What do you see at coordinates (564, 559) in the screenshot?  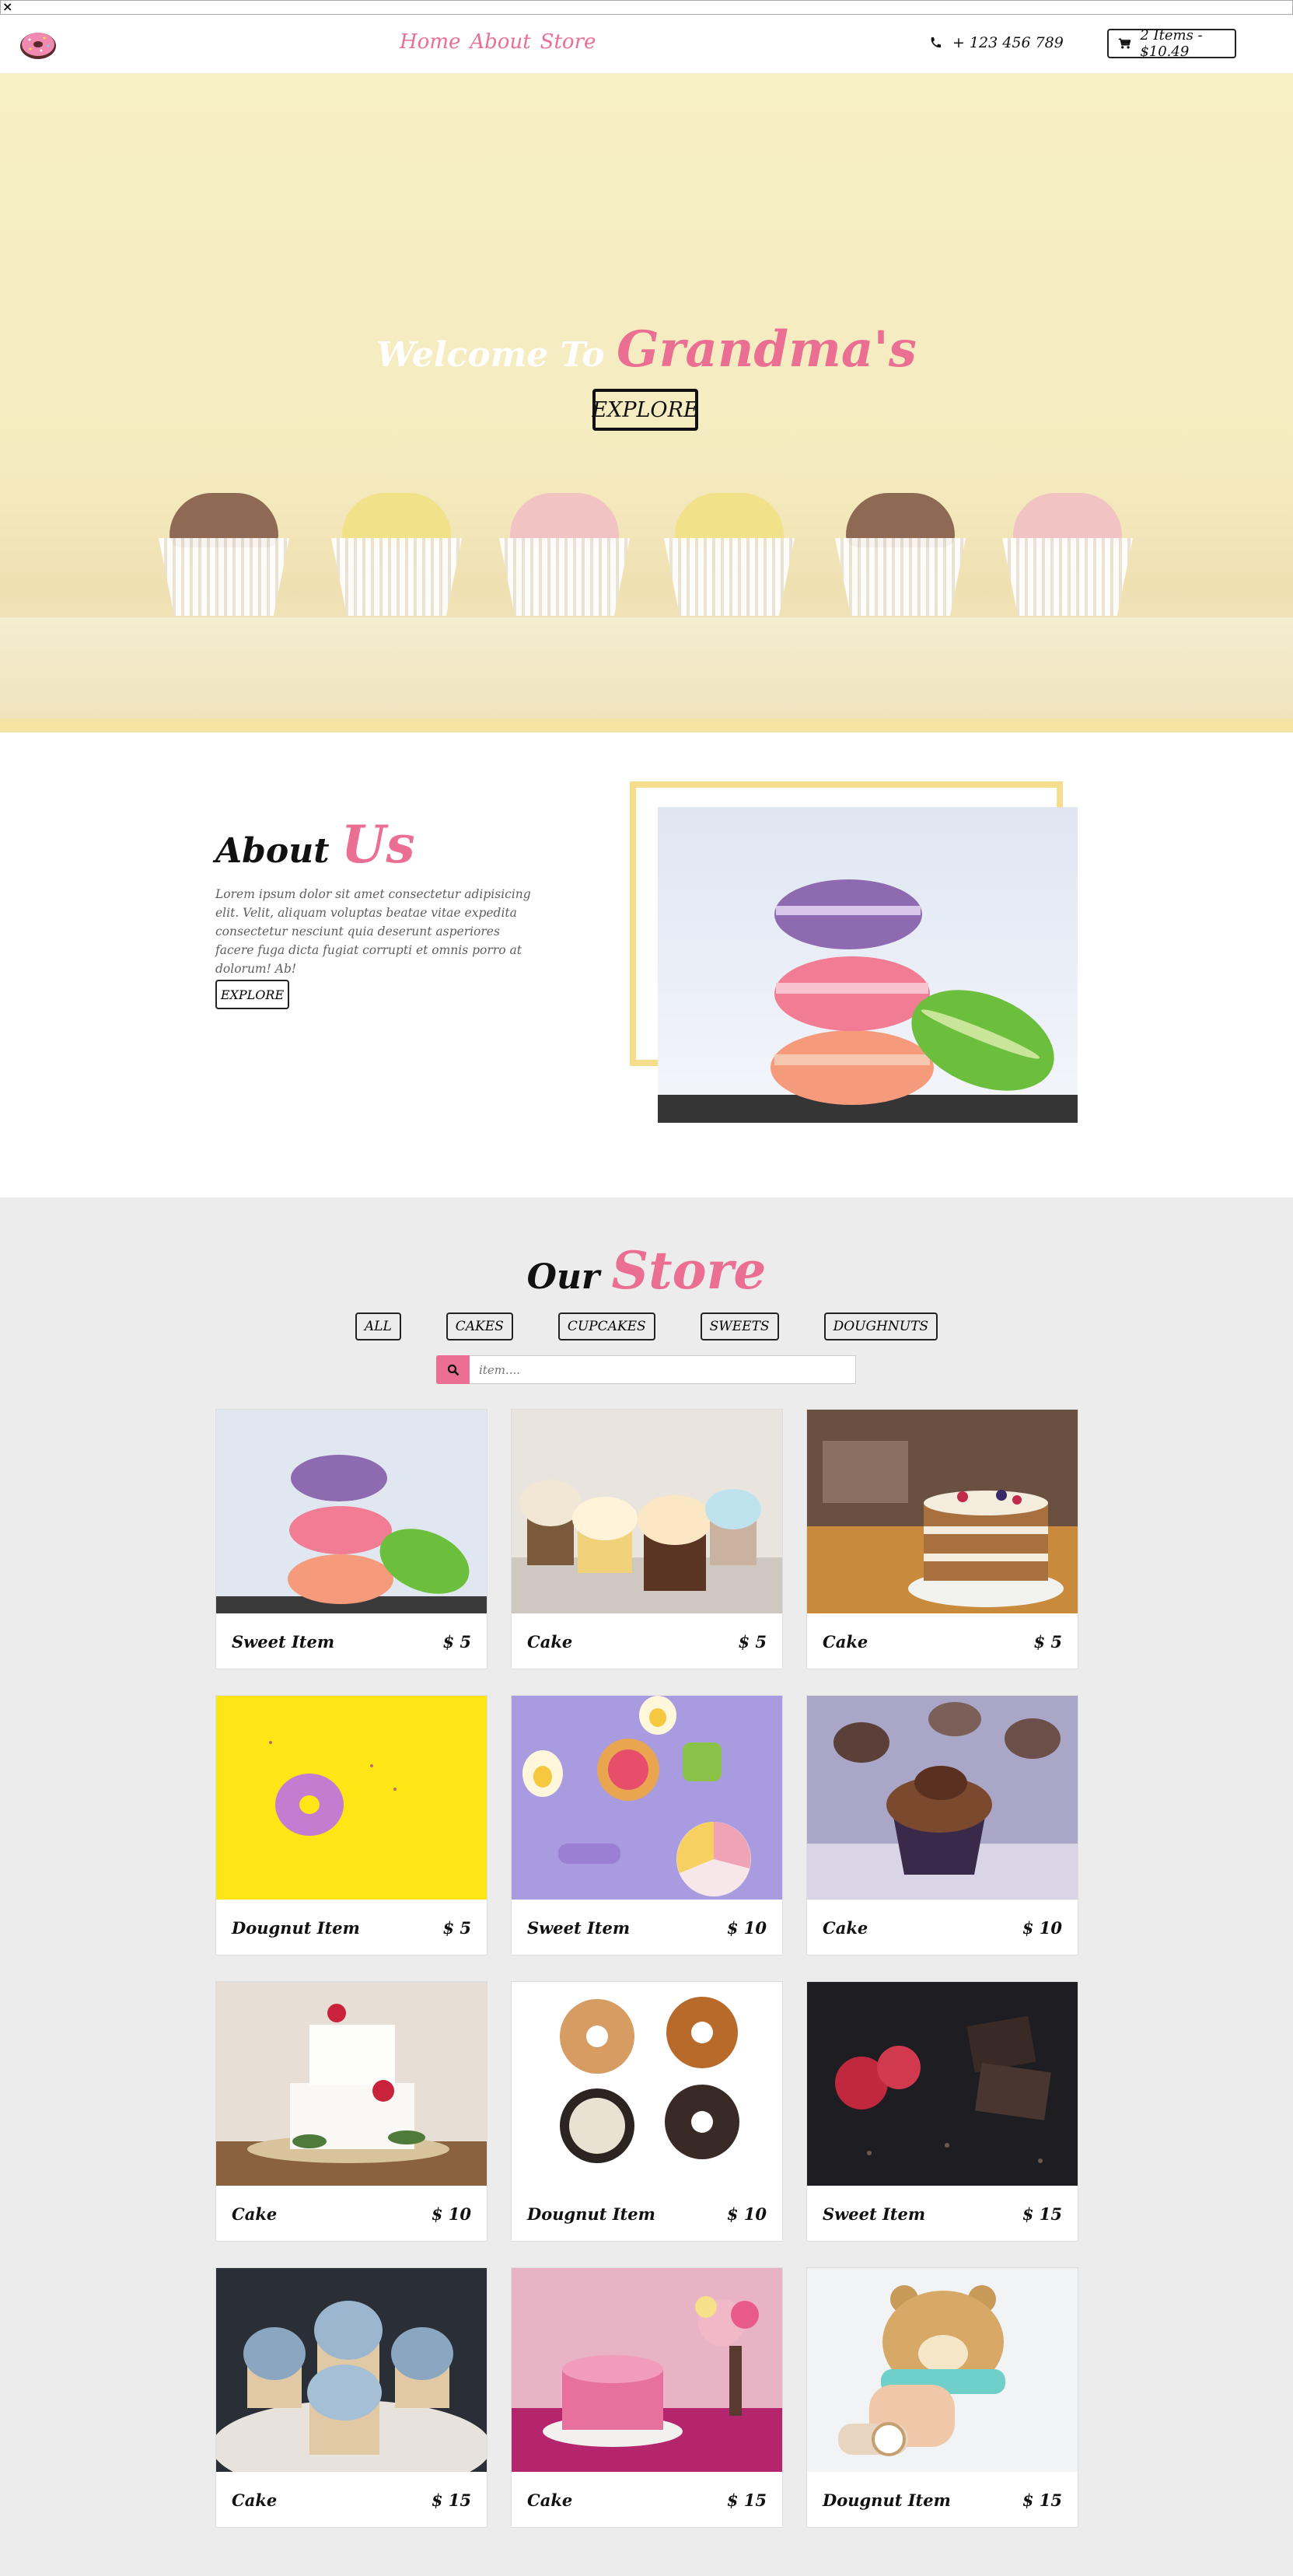 I see `hero-treat-pink` at bounding box center [564, 559].